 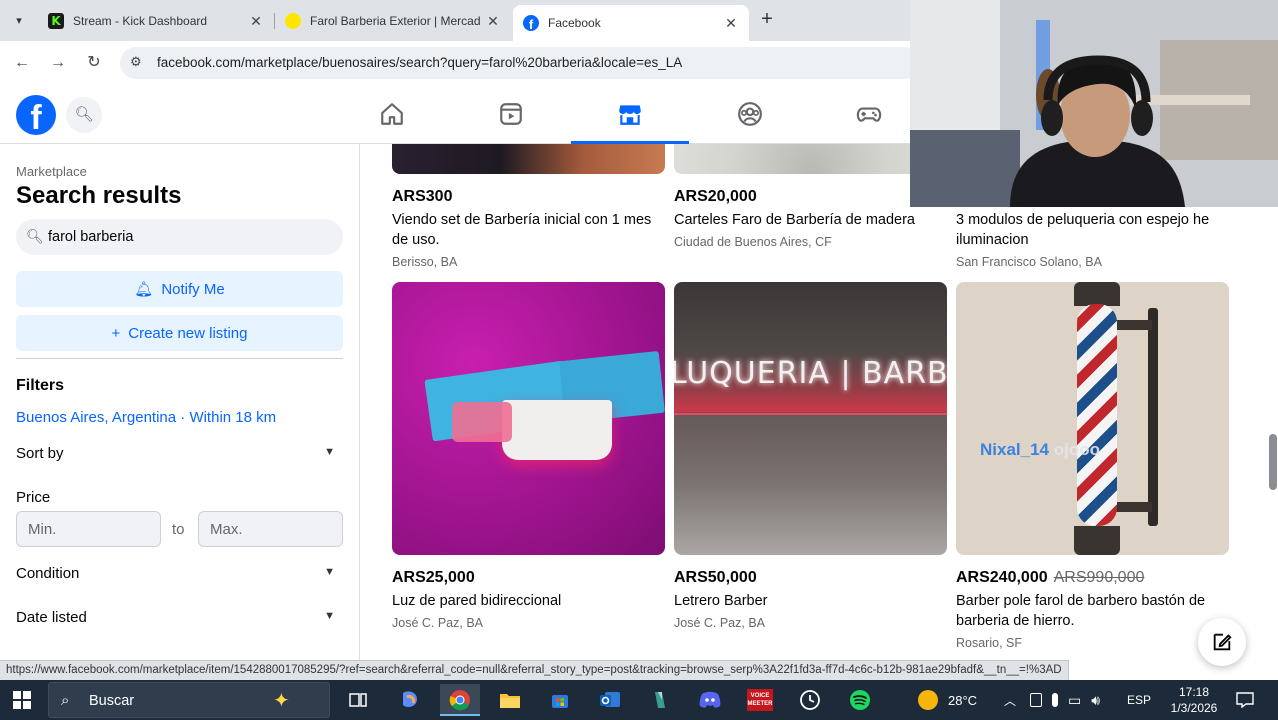 What do you see at coordinates (179, 358) in the screenshot?
I see `divider` at bounding box center [179, 358].